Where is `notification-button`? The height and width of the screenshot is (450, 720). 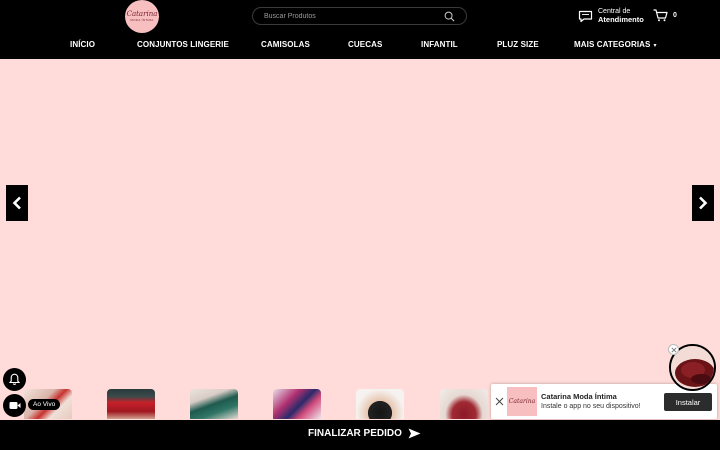 notification-button is located at coordinates (14, 379).